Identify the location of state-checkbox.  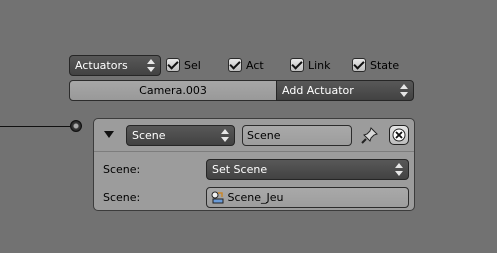
(359, 65).